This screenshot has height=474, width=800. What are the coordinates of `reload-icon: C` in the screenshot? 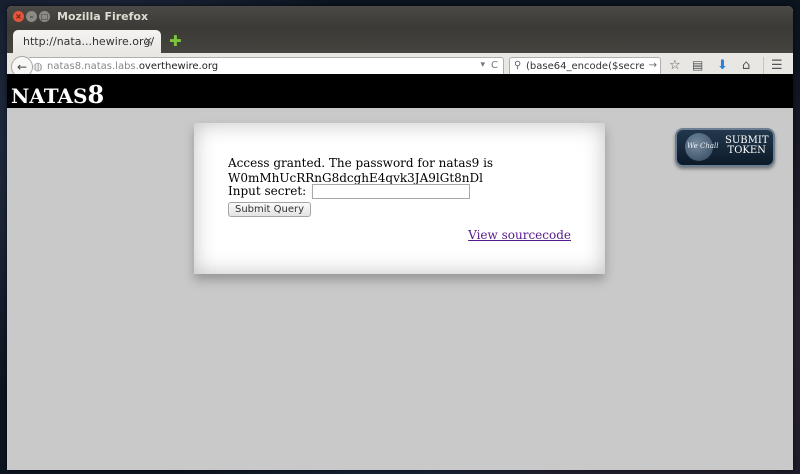 It's located at (494, 65).